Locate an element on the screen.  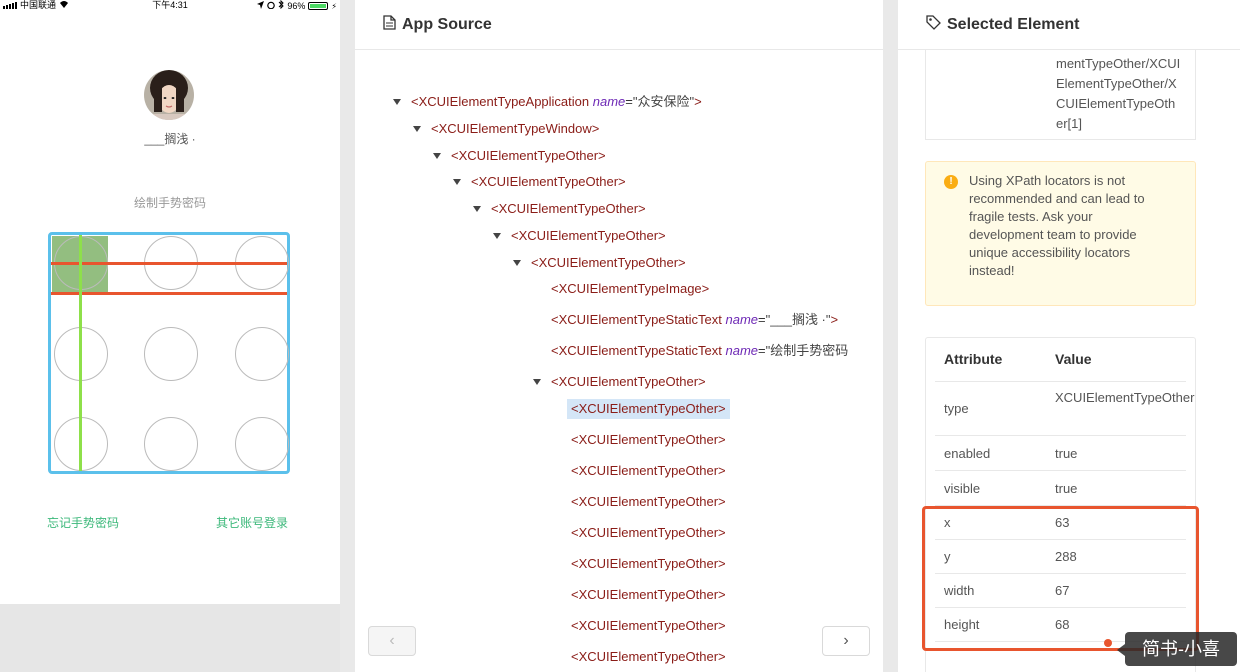
gesture-grid is located at coordinates (169, 353).